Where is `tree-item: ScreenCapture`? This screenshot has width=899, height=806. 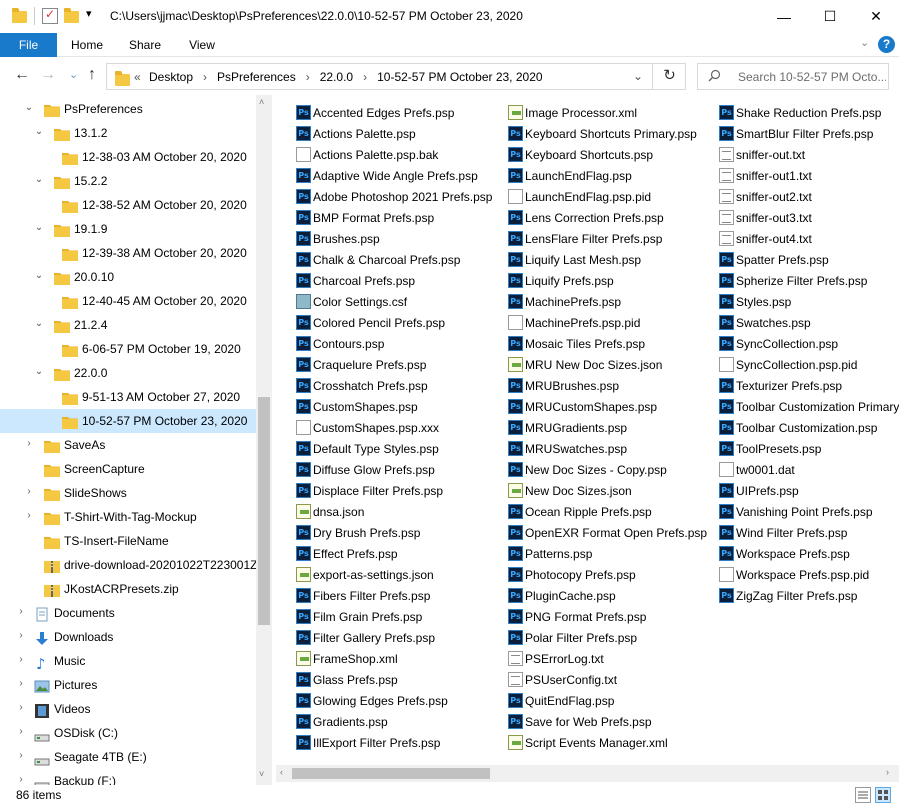 tree-item: ScreenCapture is located at coordinates (128, 469).